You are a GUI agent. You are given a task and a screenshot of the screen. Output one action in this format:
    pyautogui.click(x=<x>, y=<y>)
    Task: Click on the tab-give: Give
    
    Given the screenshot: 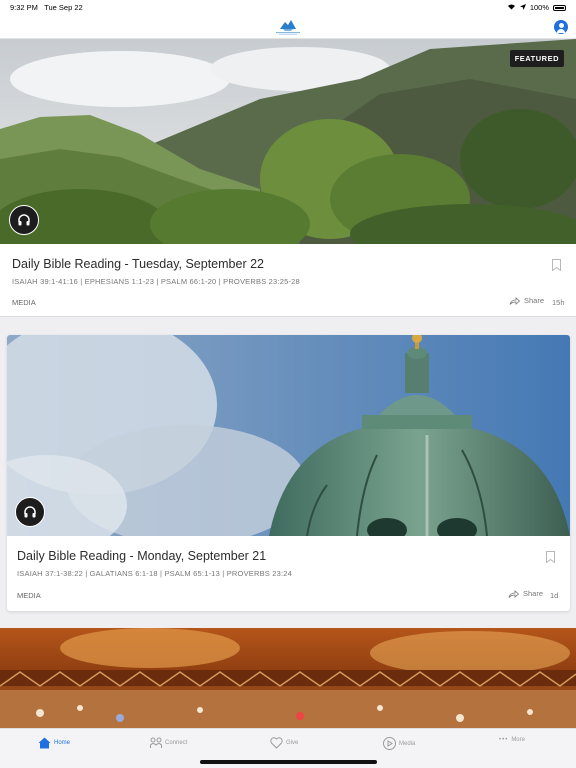 What is the action you would take?
    pyautogui.click(x=284, y=743)
    